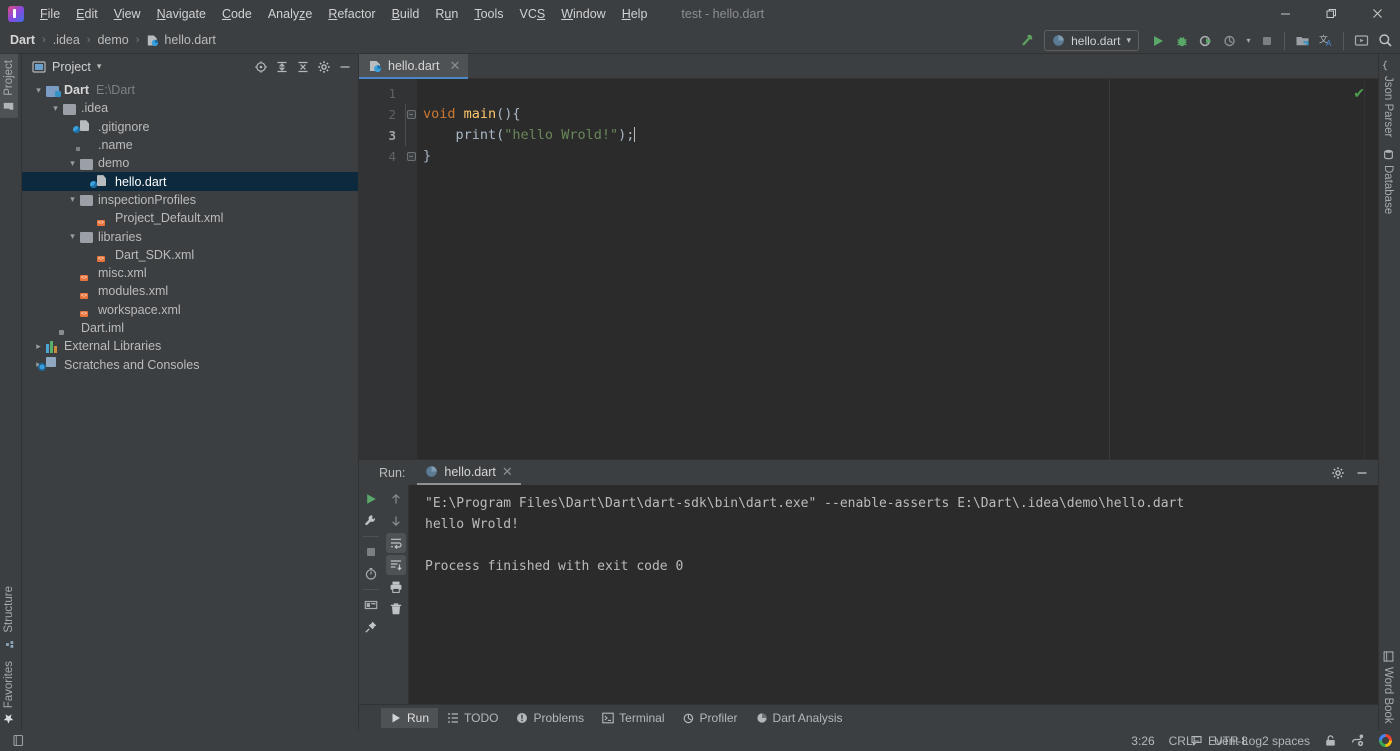  I want to click on tree-node-misc.xml: misc.xml, so click(190, 273).